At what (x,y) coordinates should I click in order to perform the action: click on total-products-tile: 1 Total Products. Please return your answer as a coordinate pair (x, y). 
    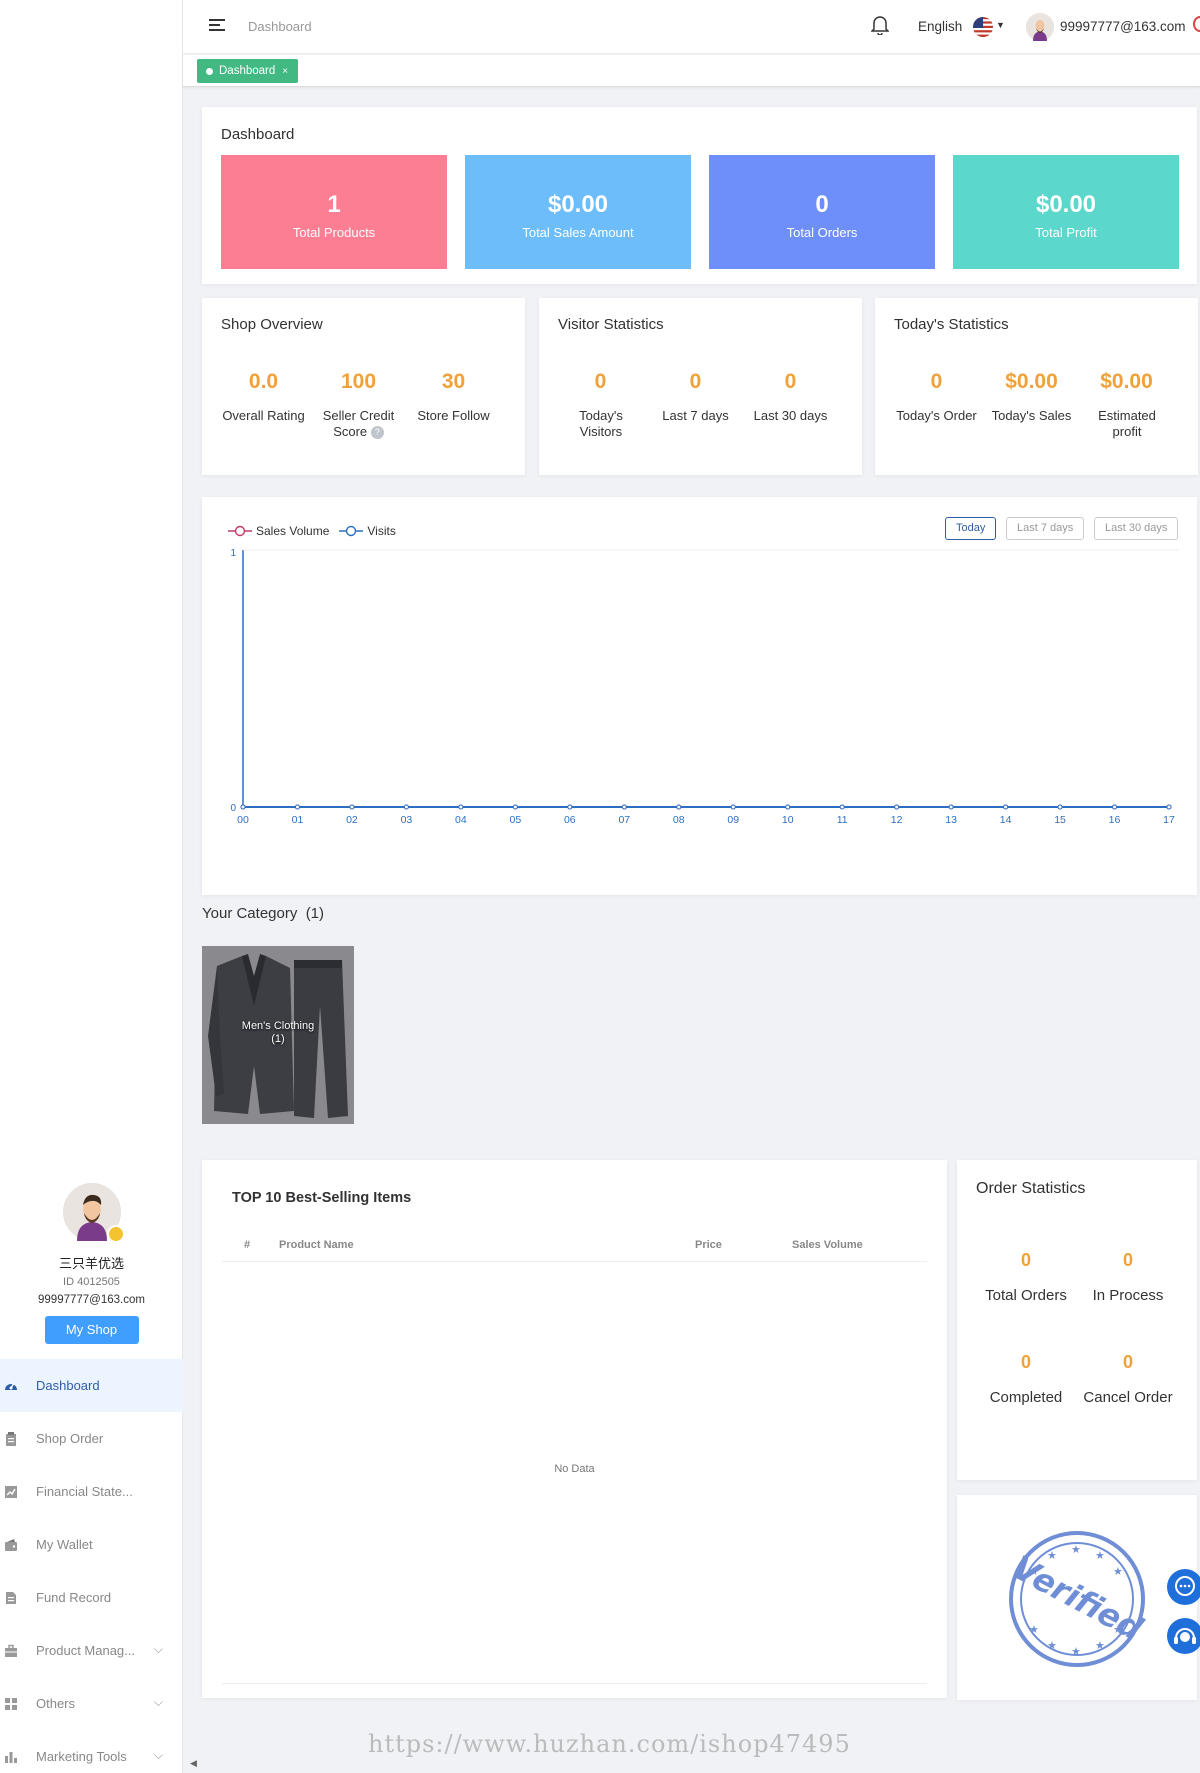
    Looking at the image, I should click on (334, 212).